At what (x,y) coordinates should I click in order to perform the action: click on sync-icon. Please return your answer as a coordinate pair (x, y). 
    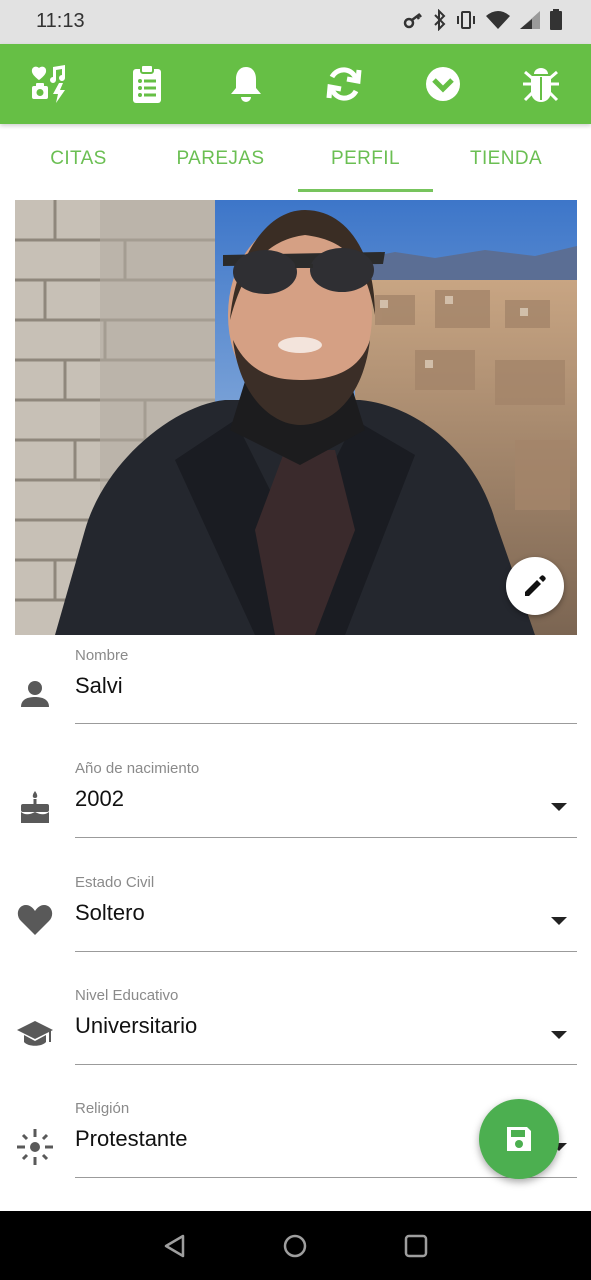
    Looking at the image, I should click on (344, 84).